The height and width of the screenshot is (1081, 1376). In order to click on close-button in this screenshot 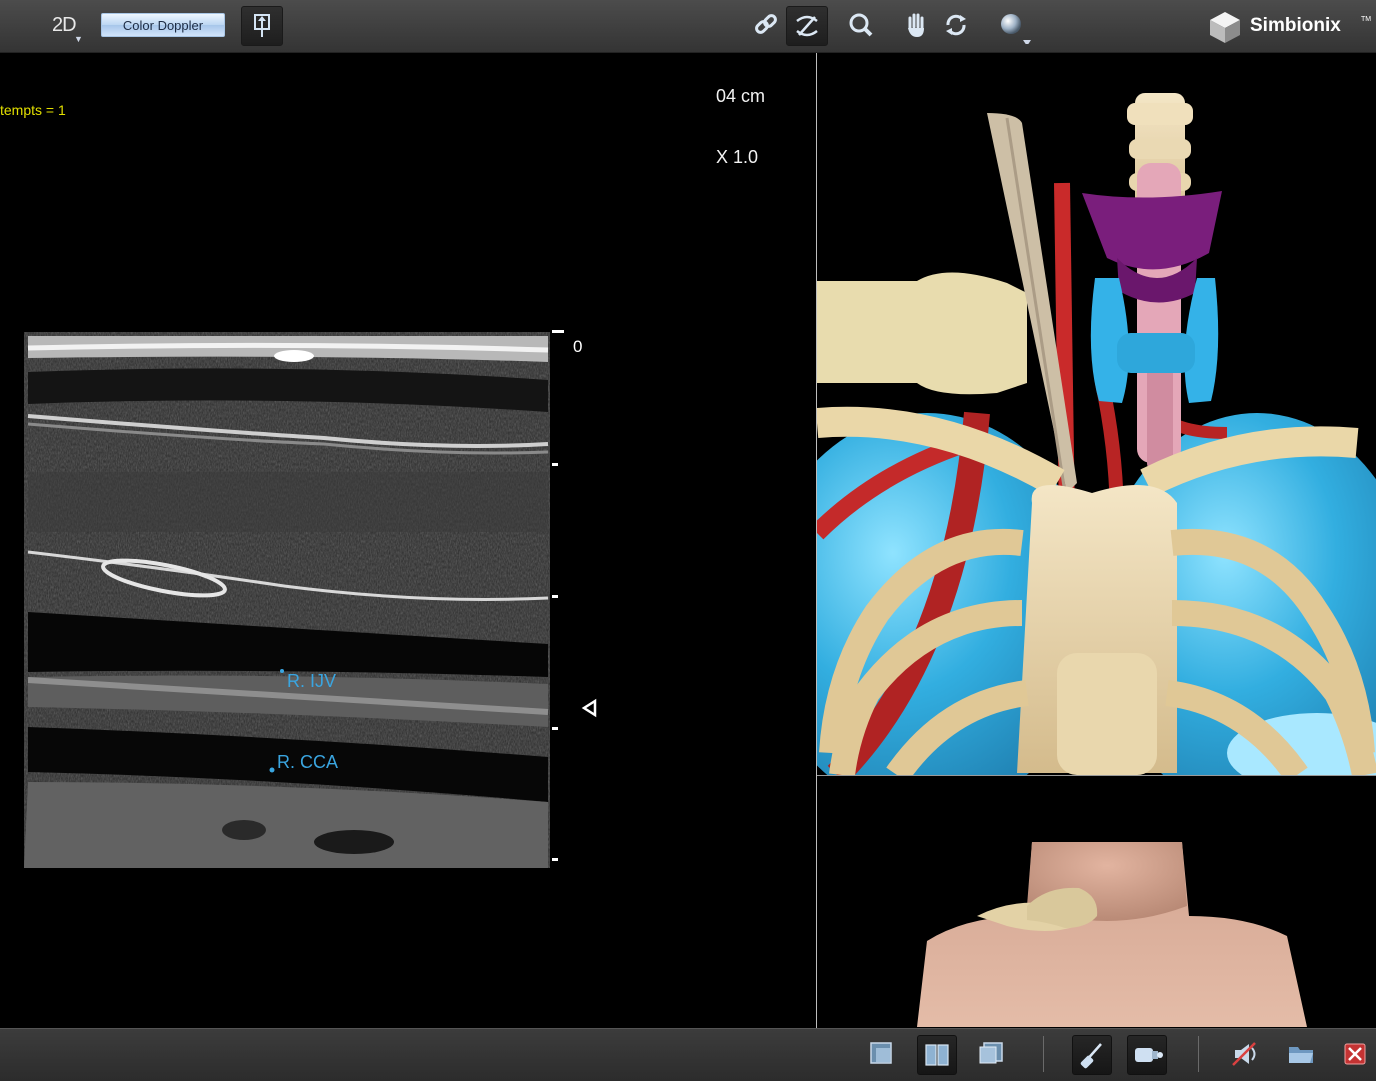, I will do `click(1355, 1054)`.